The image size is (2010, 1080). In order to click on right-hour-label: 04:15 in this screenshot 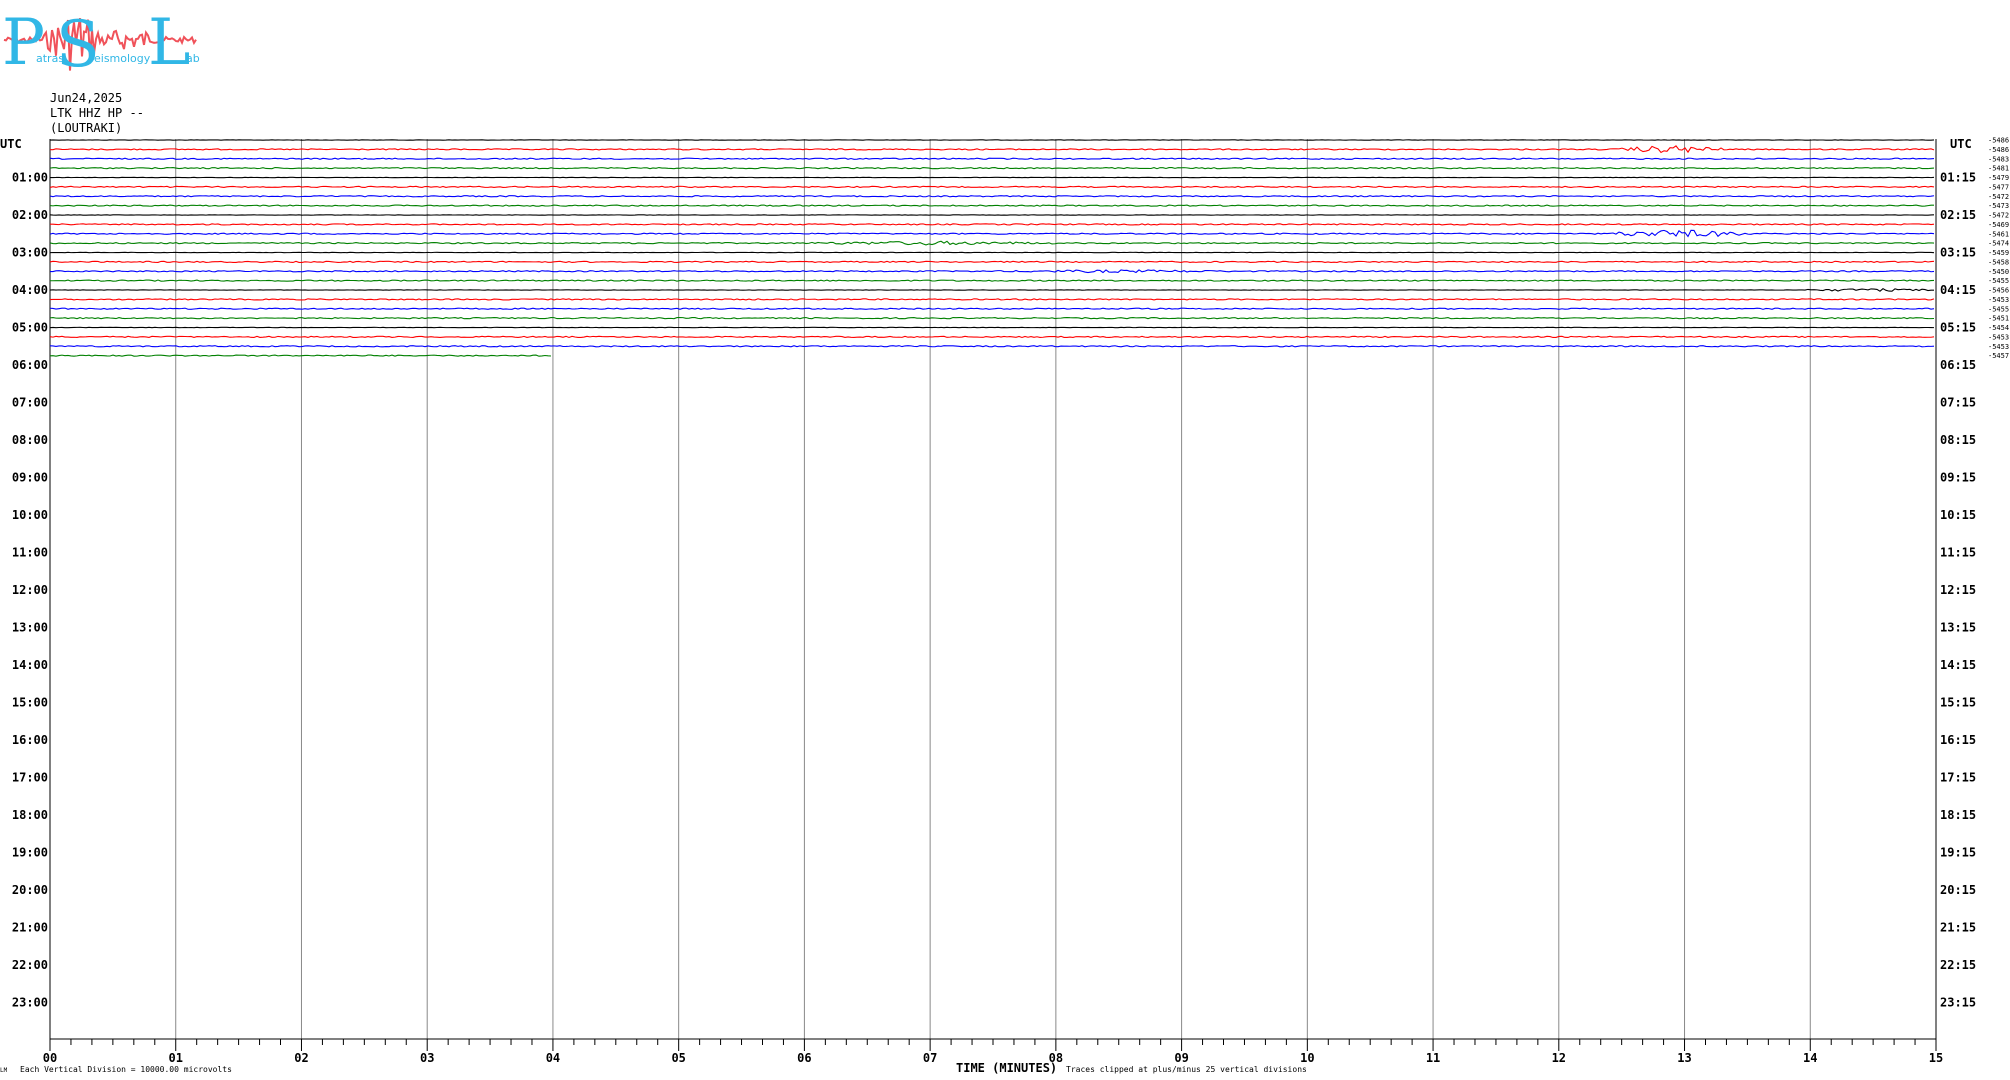, I will do `click(1958, 290)`.